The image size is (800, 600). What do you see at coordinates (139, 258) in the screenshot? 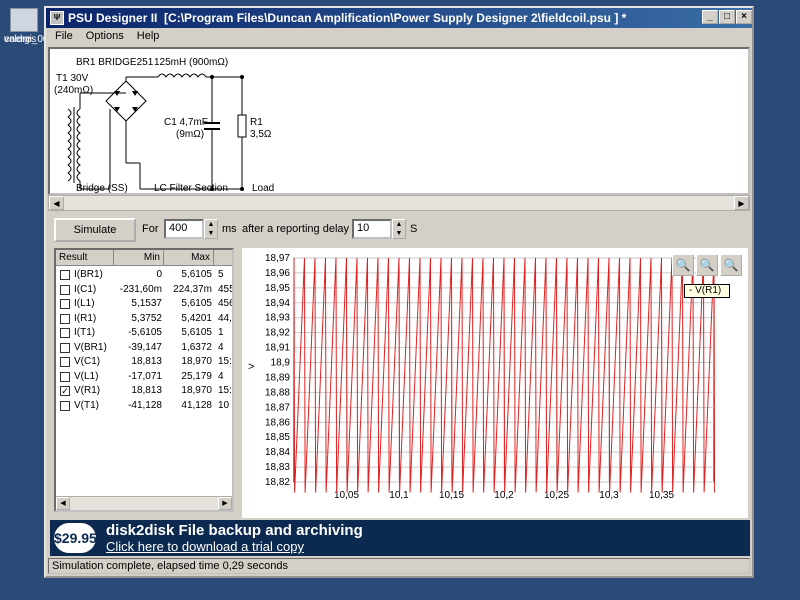
I see `col-min: Min` at bounding box center [139, 258].